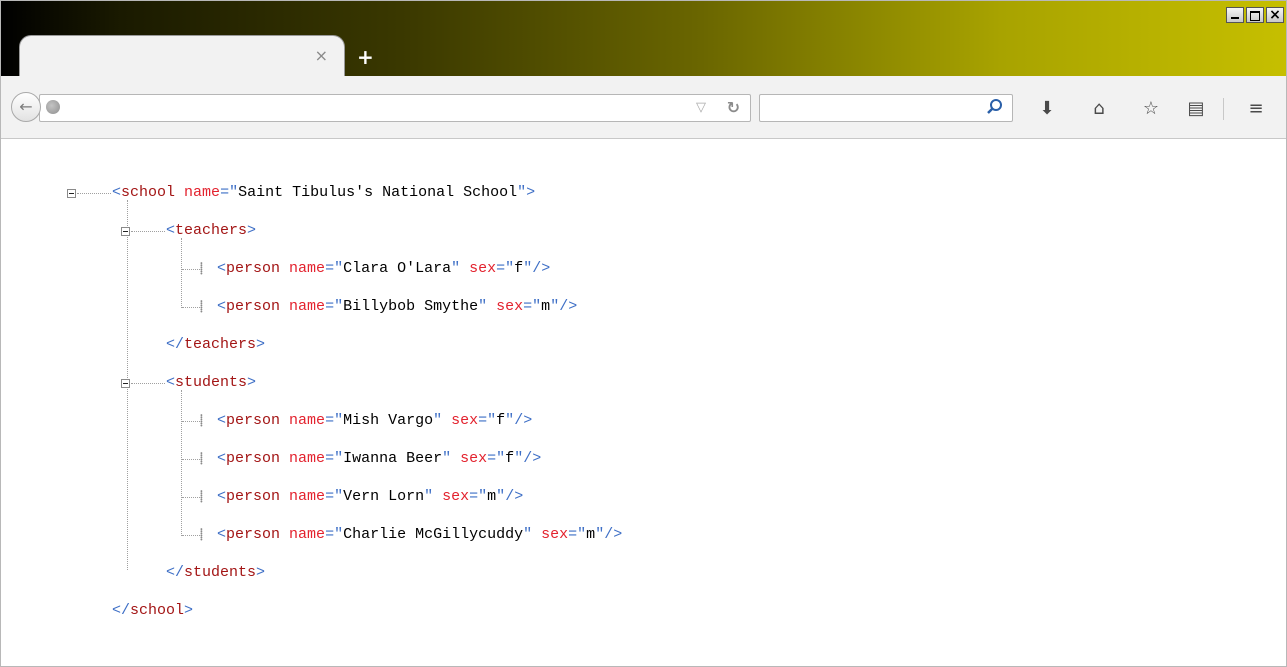 This screenshot has height=667, width=1287. What do you see at coordinates (1235, 15) in the screenshot?
I see `minimize-icon` at bounding box center [1235, 15].